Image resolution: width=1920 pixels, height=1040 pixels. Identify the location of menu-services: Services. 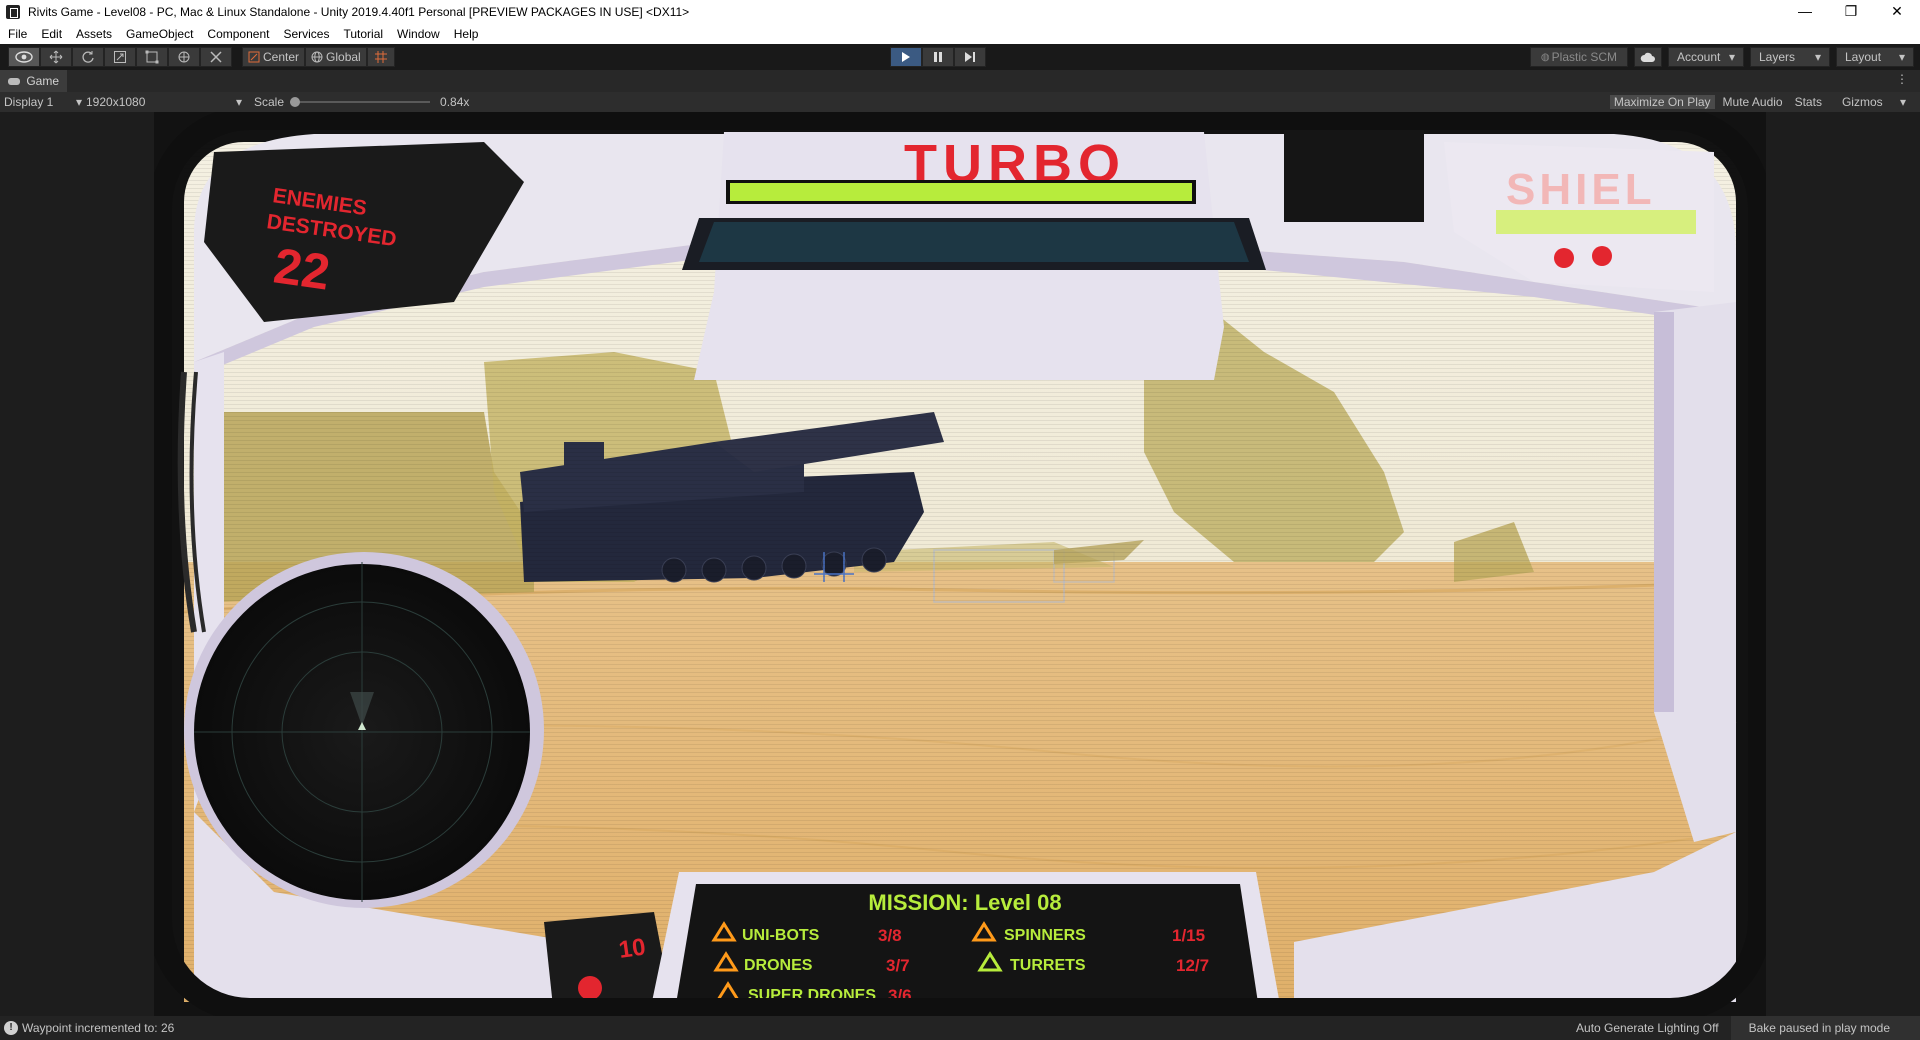
(306, 34).